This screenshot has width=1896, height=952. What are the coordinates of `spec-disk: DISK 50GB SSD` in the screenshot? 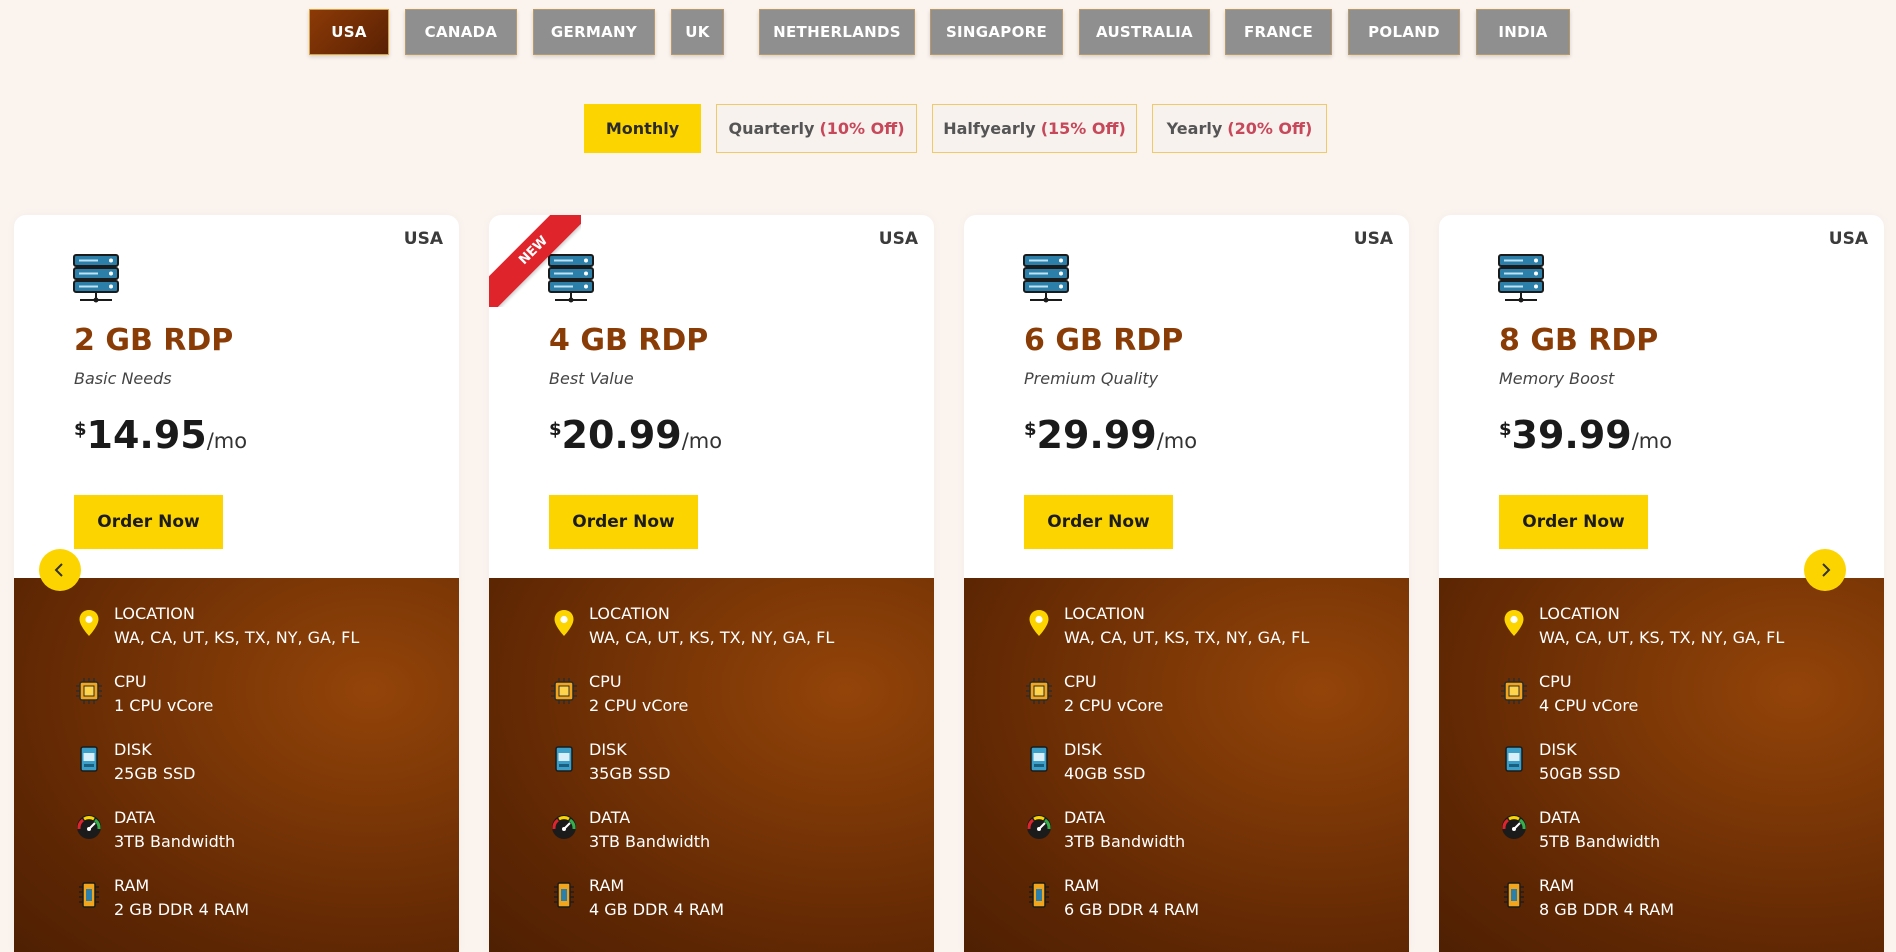 It's located at (1684, 764).